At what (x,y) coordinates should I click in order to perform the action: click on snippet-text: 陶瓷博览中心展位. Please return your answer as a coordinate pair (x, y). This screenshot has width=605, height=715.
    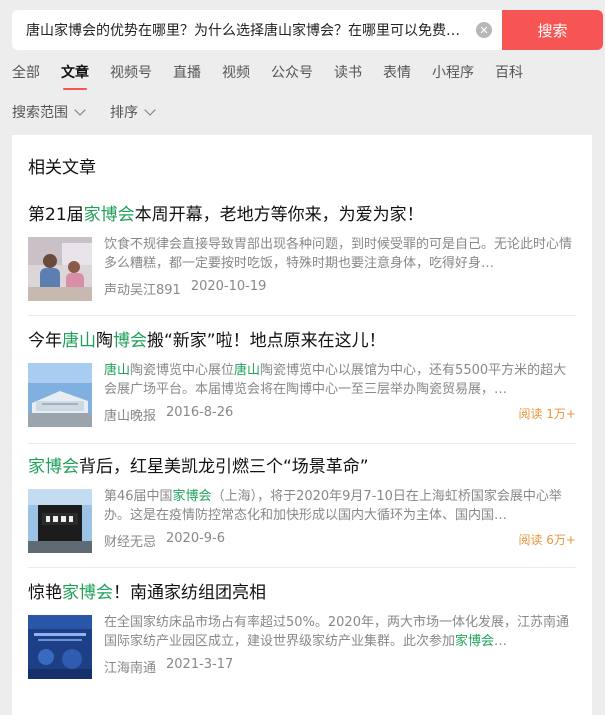
    Looking at the image, I should click on (182, 370).